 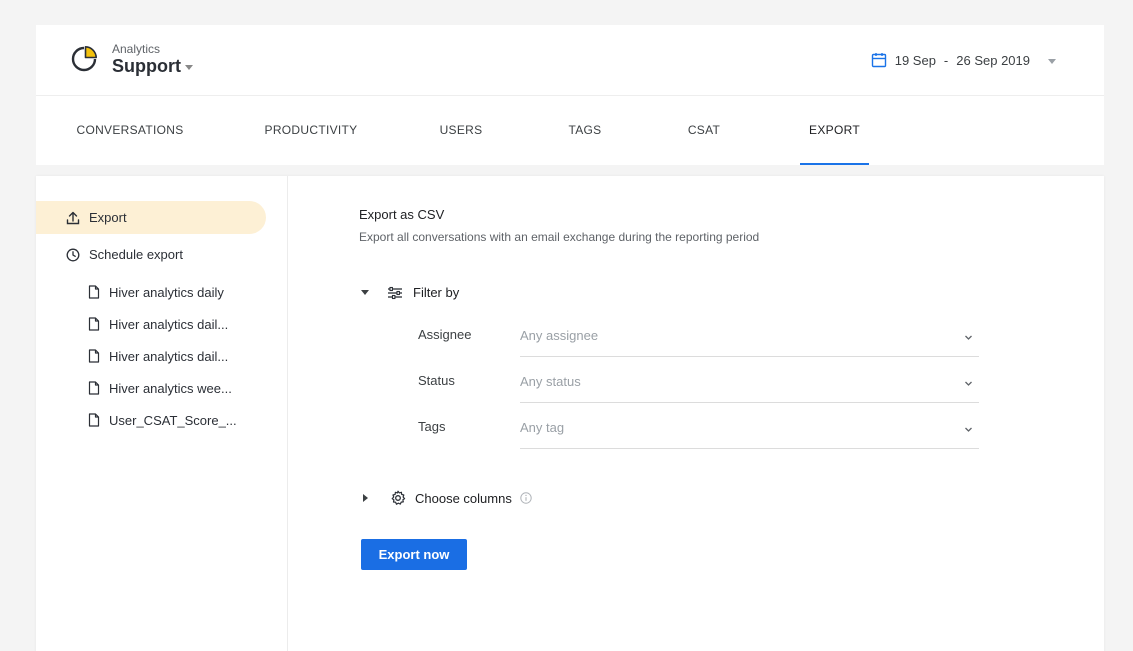 What do you see at coordinates (749, 339) in the screenshot?
I see `assignee-select: Any assignee` at bounding box center [749, 339].